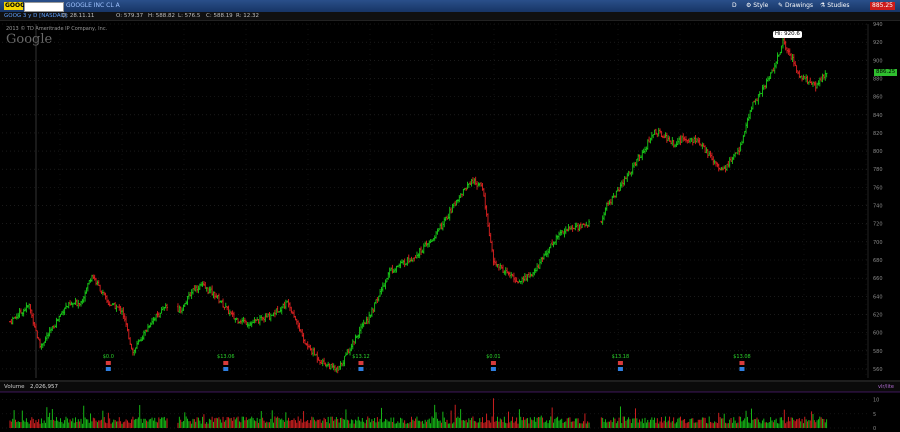  Describe the element at coordinates (226, 357) in the screenshot. I see `event-label: $13.06` at that location.